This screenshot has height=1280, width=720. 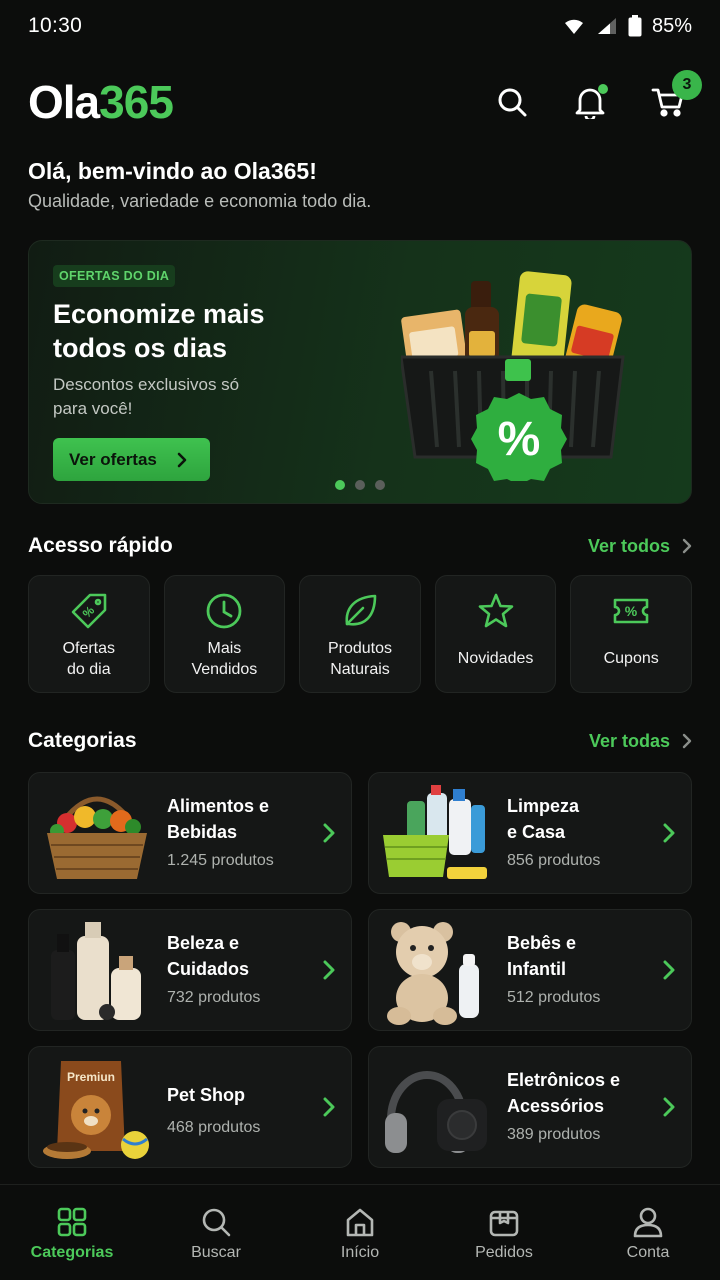 I want to click on category-eletronicos: Eletrônicos e Acessórios 389 produtos, so click(x=530, y=1107).